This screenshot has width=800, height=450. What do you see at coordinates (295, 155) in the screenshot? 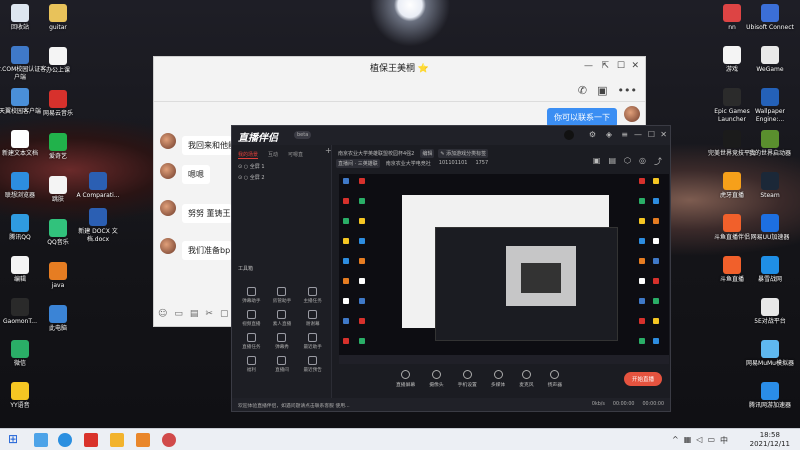
I see `tab-other: 可嗯直` at bounding box center [295, 155].